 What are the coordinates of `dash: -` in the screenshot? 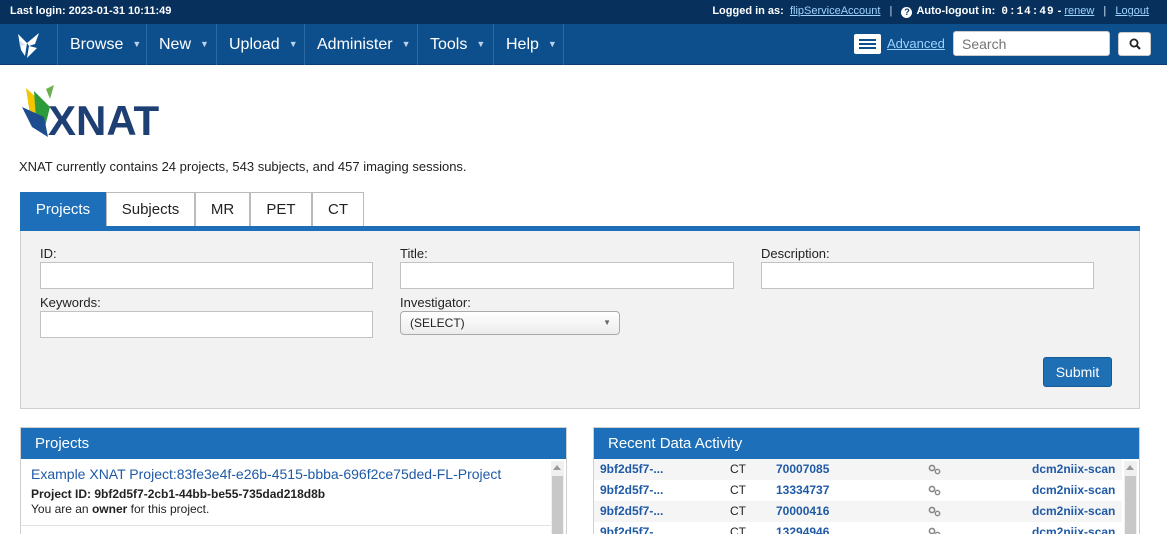 It's located at (1059, 11).